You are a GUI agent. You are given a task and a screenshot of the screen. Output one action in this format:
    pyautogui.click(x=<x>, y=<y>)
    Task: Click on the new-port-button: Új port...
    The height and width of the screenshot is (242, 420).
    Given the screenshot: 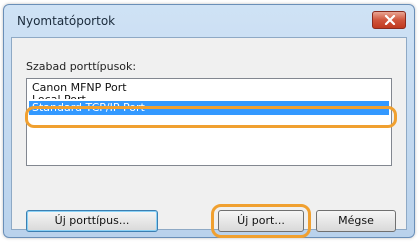 What is the action you would take?
    pyautogui.click(x=261, y=221)
    